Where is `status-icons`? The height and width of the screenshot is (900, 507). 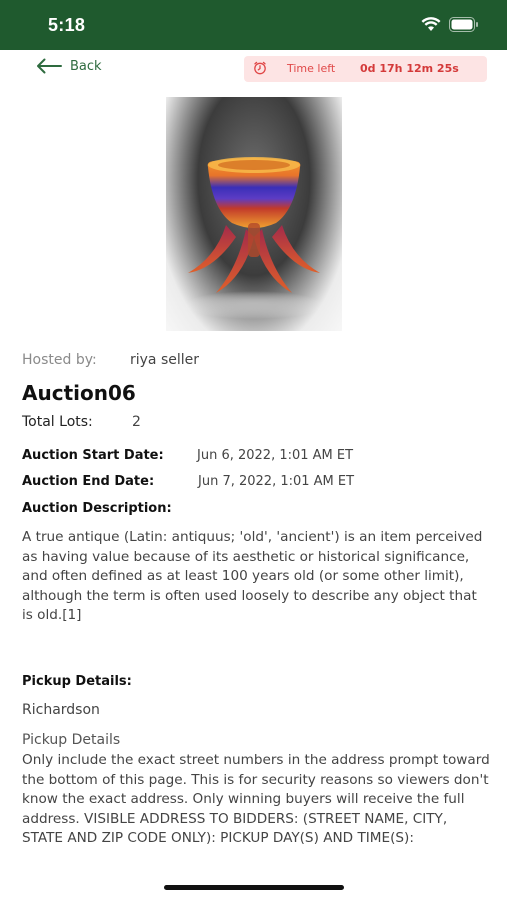 status-icons is located at coordinates (450, 24).